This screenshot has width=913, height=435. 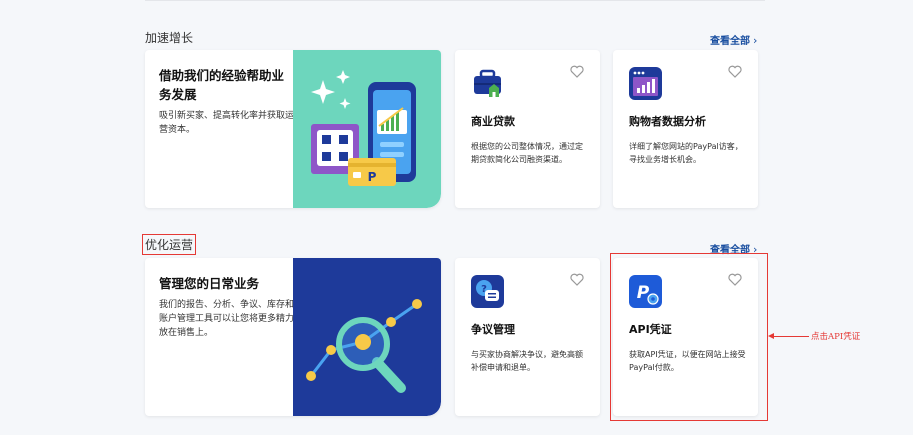 What do you see at coordinates (169, 38) in the screenshot?
I see `section-title-growth: 加速增长` at bounding box center [169, 38].